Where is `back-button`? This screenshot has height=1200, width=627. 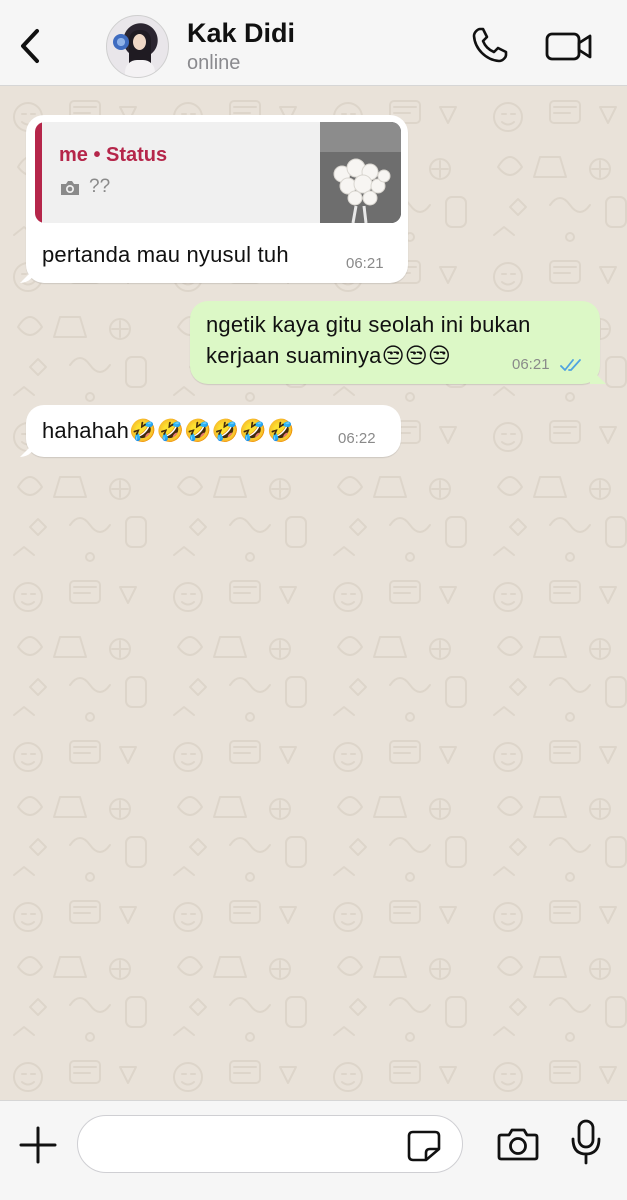 back-button is located at coordinates (30, 46).